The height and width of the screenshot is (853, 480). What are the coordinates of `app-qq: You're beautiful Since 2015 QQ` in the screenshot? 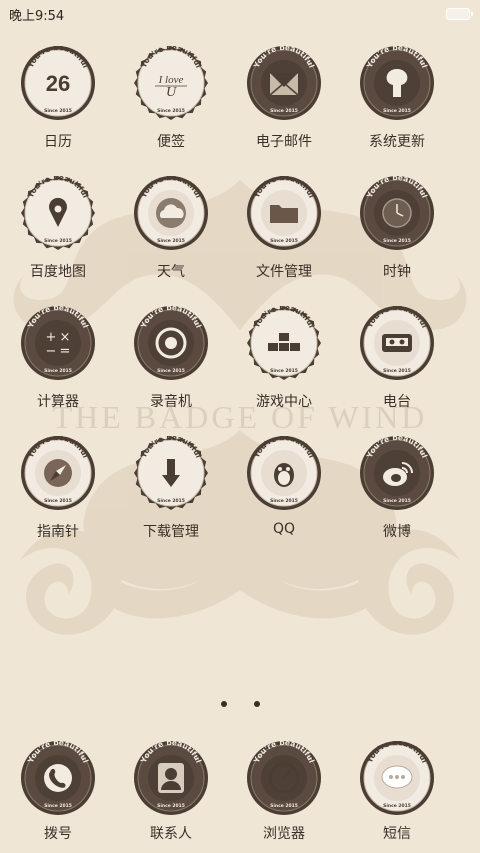 It's located at (284, 489).